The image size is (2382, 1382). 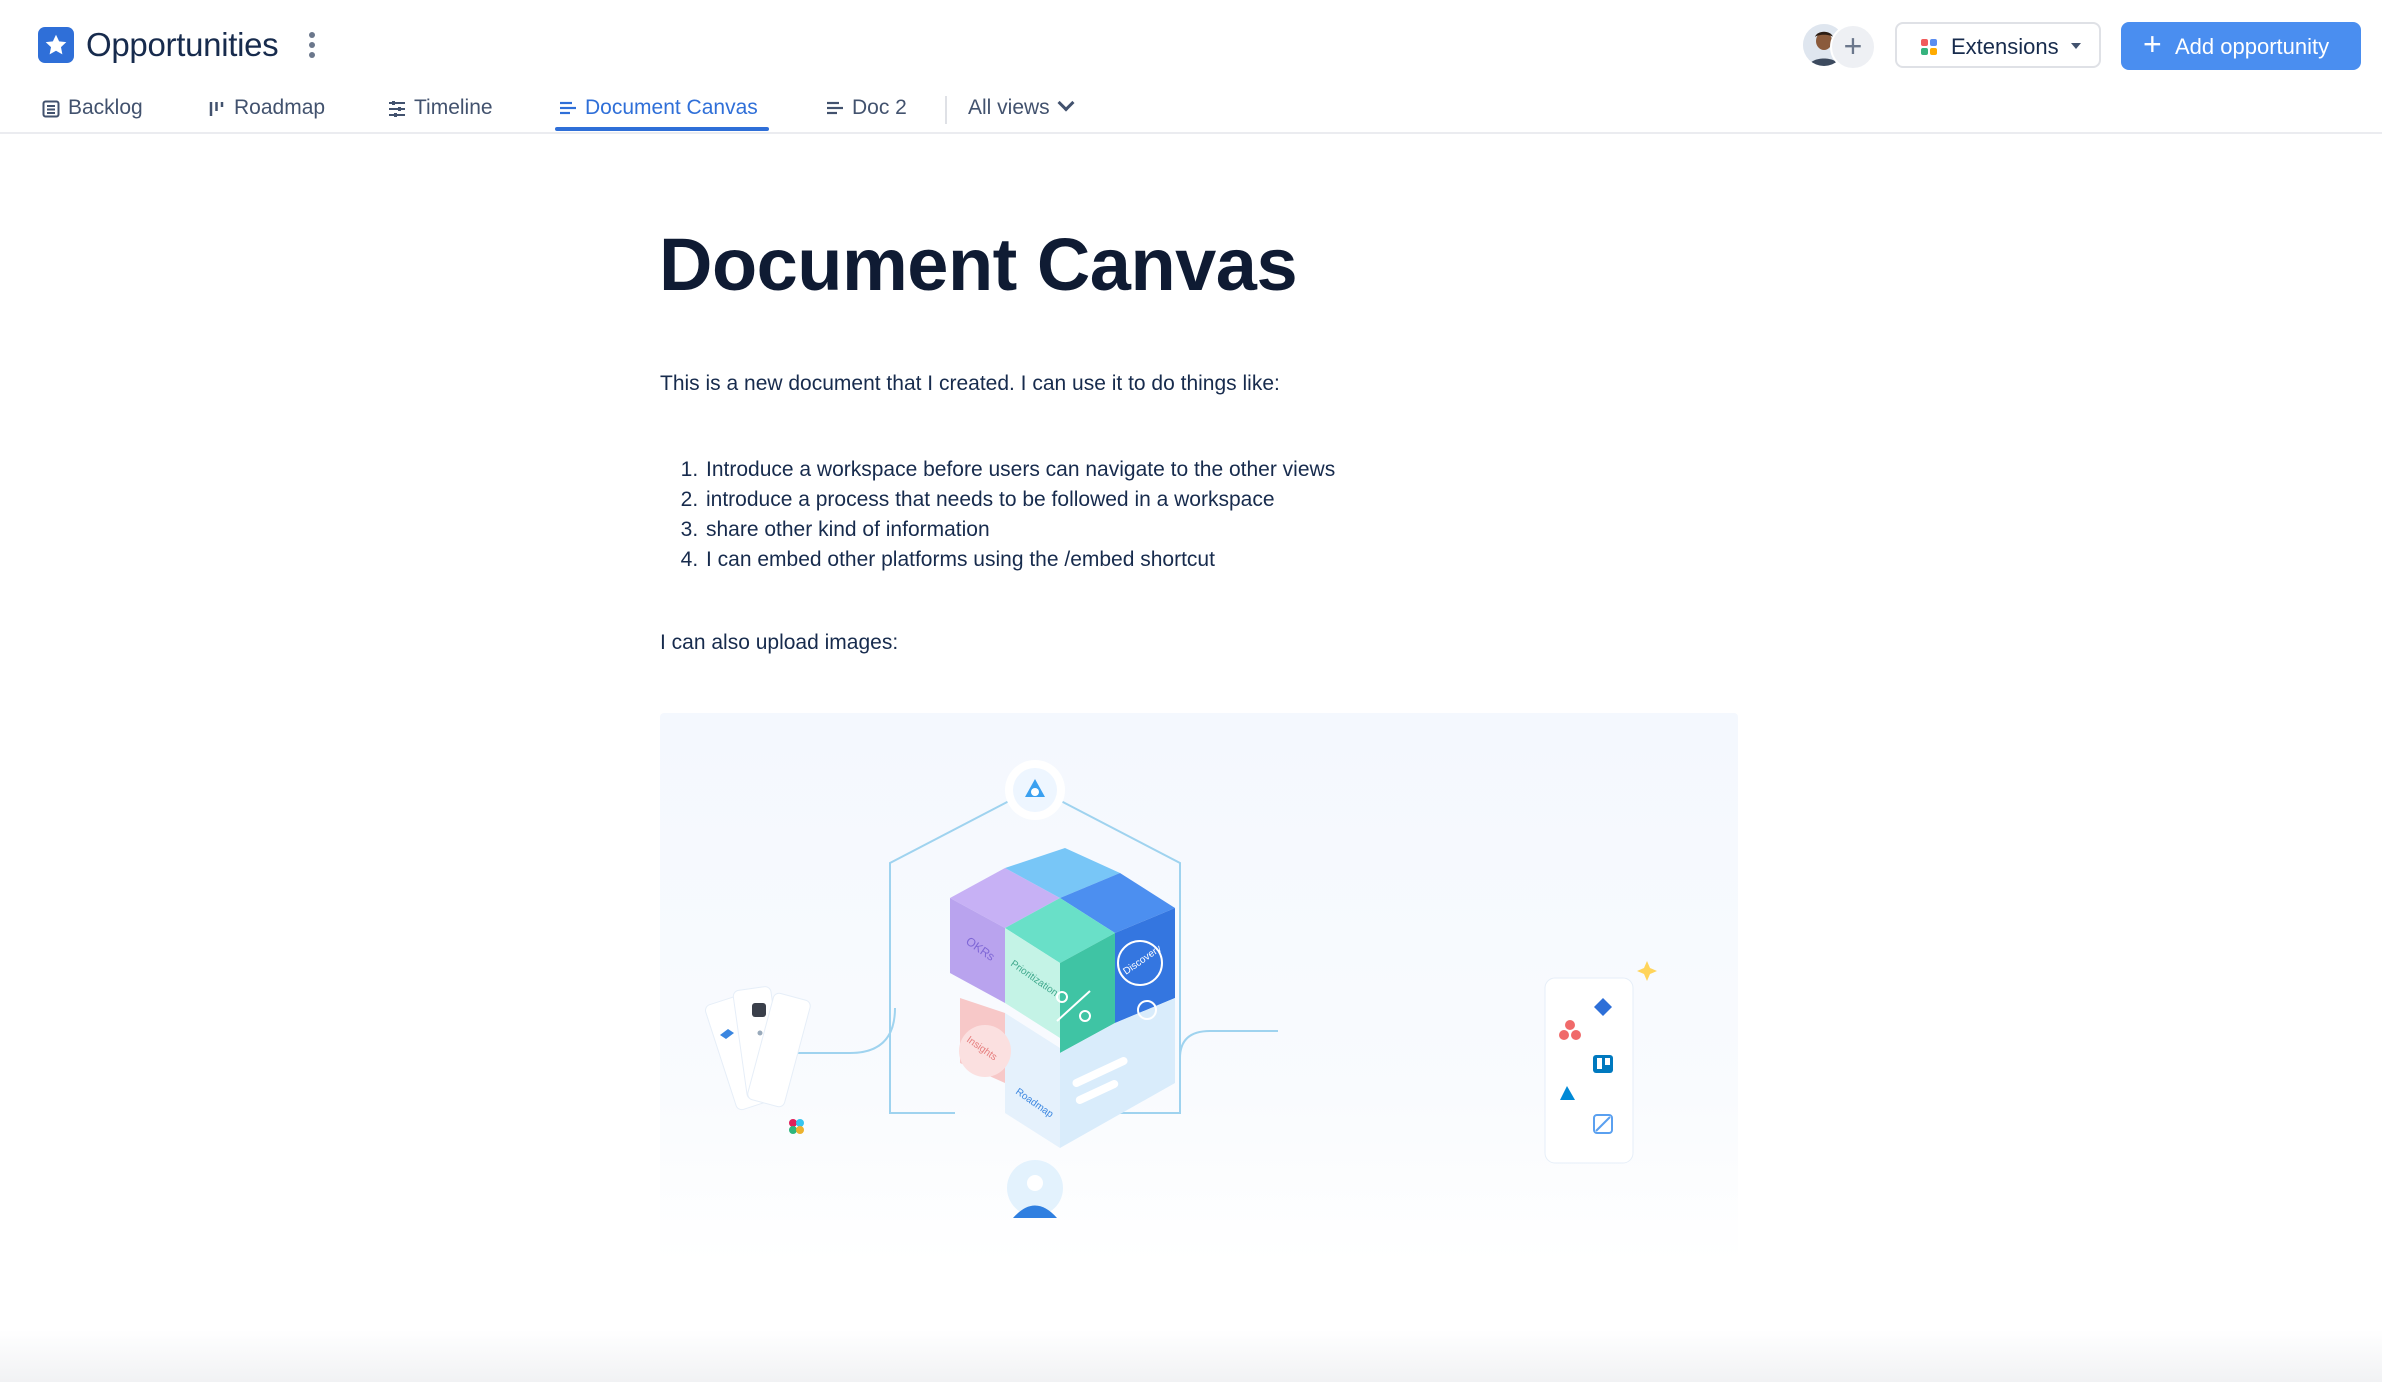 I want to click on star-icon, so click(x=56, y=45).